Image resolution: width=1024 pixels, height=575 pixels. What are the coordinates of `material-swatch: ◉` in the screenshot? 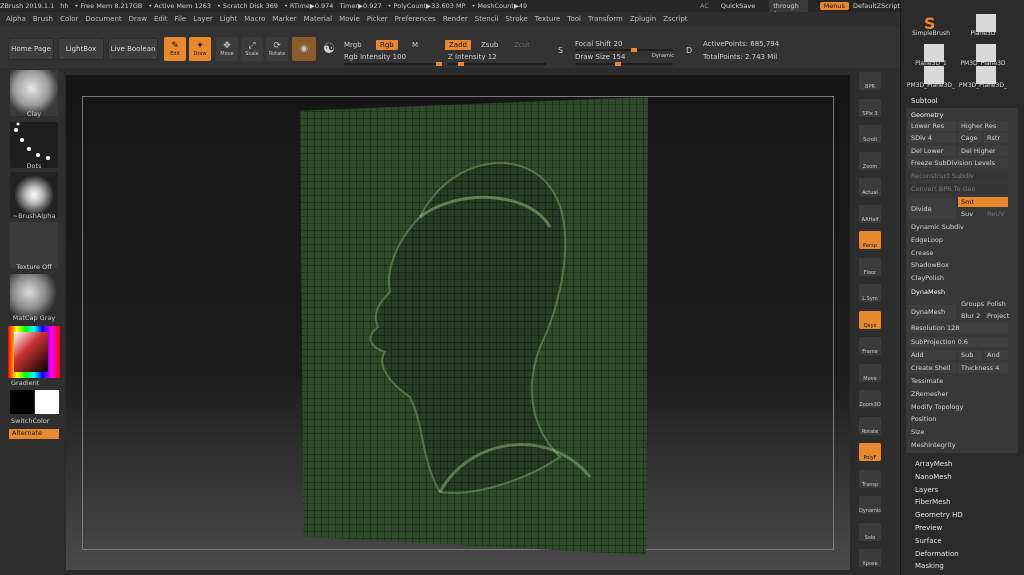 It's located at (304, 49).